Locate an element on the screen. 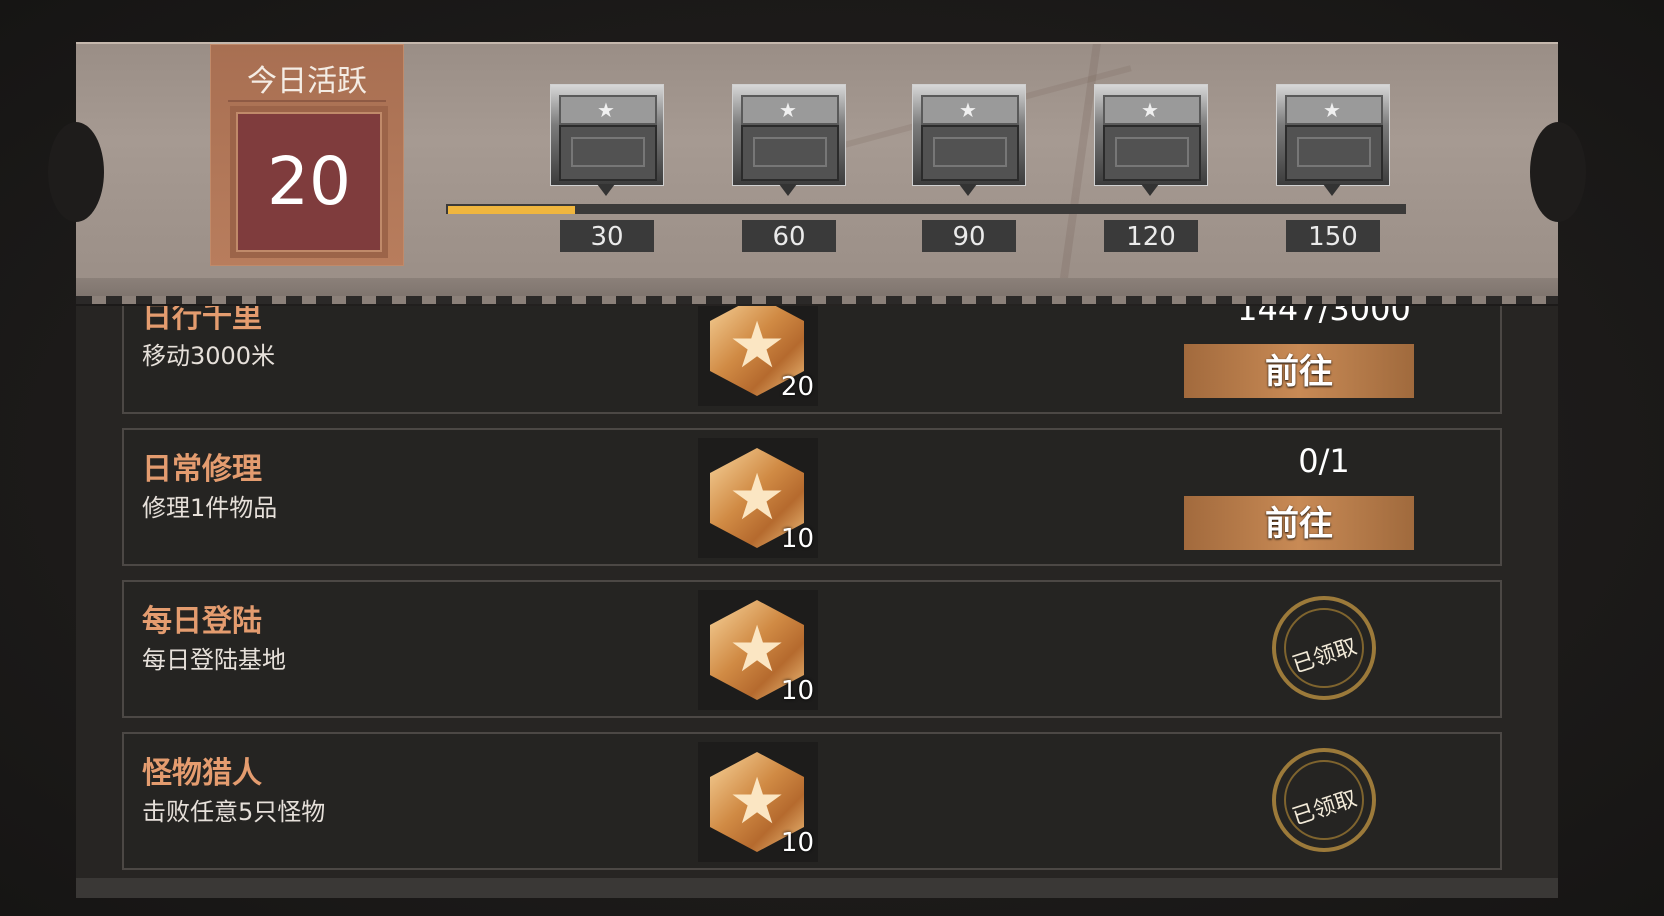 The height and width of the screenshot is (916, 1664). task-reward: ★ 20 is located at coordinates (758, 356).